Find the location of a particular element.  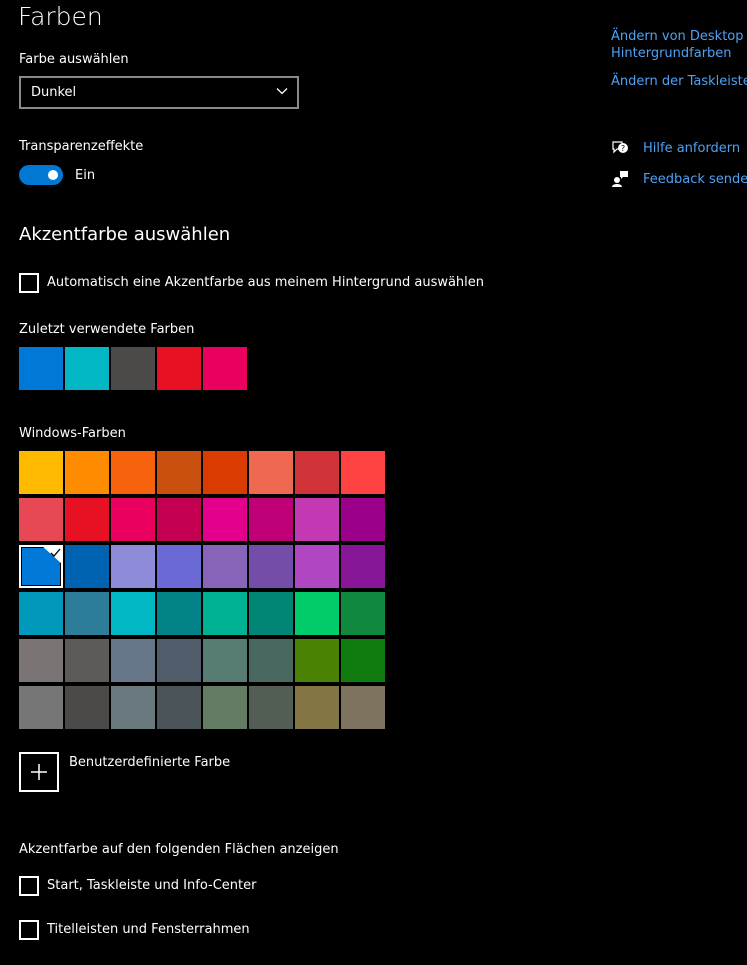

plus-icon is located at coordinates (39, 772).